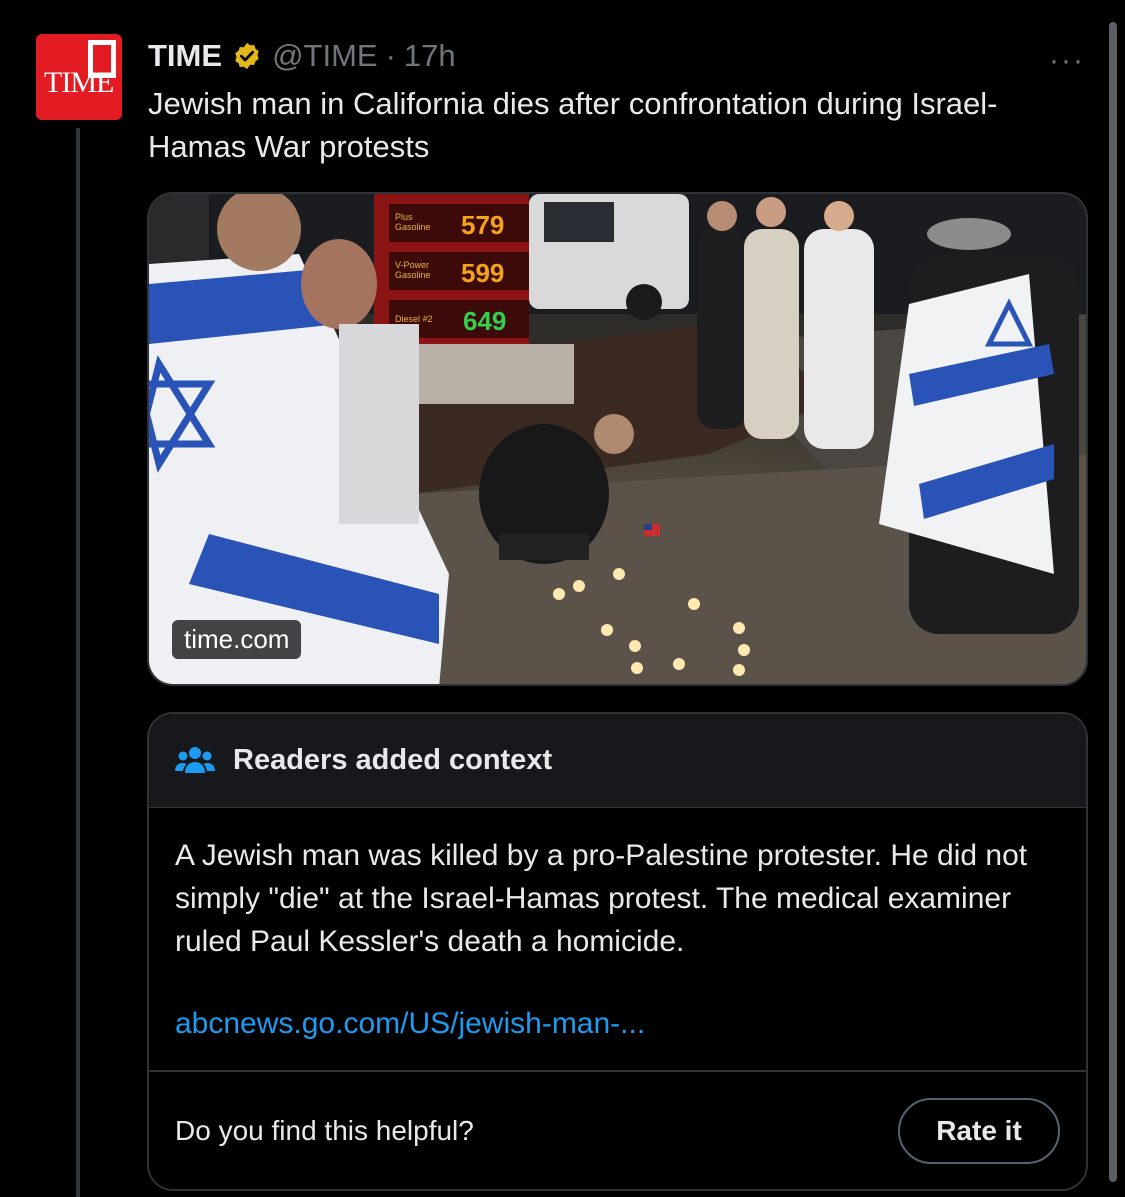 This screenshot has width=1125, height=1197. What do you see at coordinates (247, 56) in the screenshot?
I see `verified-badge-icon` at bounding box center [247, 56].